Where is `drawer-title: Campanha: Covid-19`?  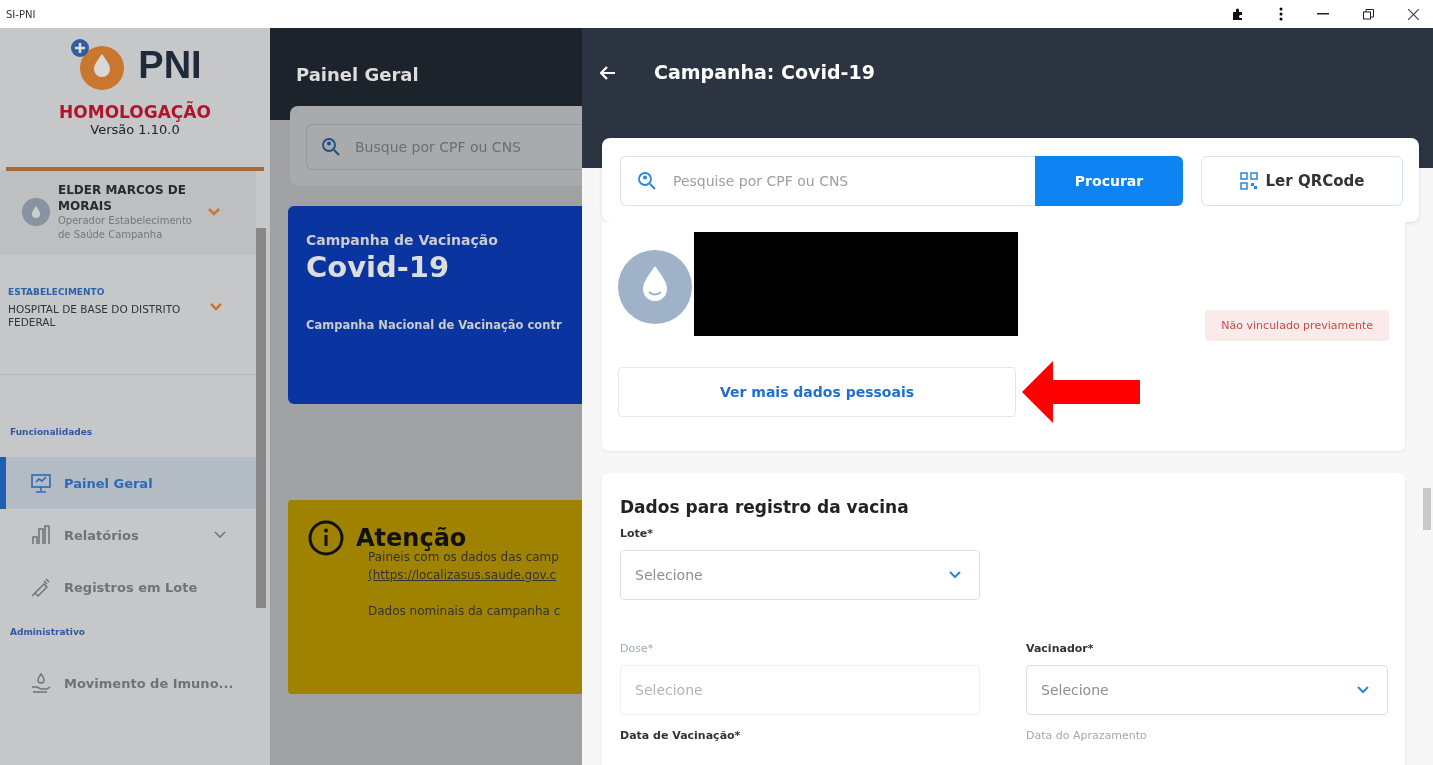 drawer-title: Campanha: Covid-19 is located at coordinates (764, 72).